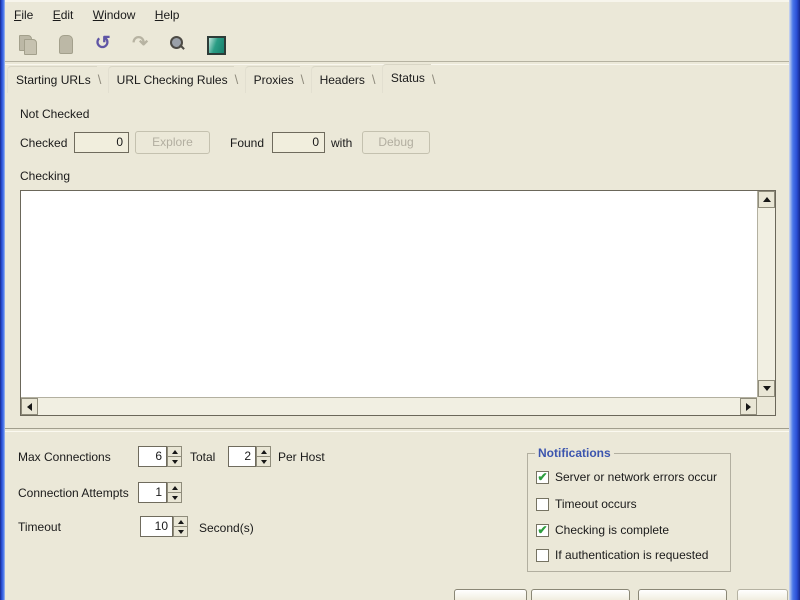 This screenshot has width=800, height=600. I want to click on checkbox-label: Timeout occurs, so click(596, 504).